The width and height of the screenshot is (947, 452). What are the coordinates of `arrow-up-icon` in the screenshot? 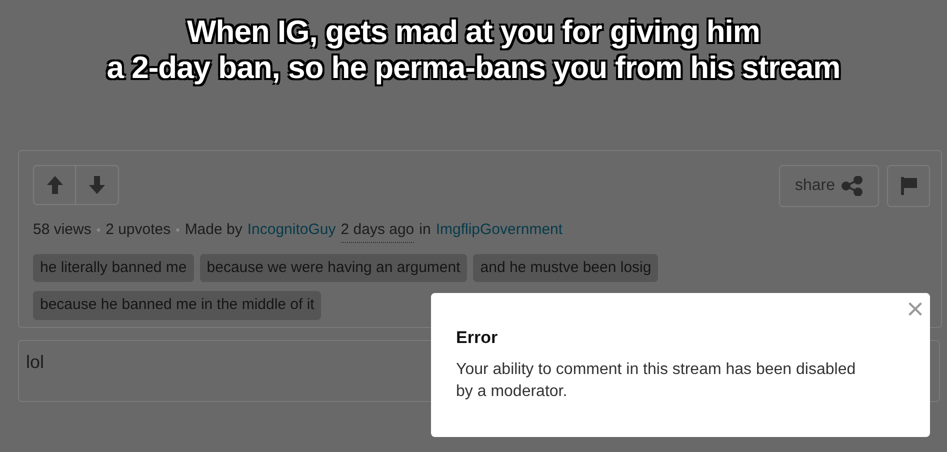 It's located at (55, 185).